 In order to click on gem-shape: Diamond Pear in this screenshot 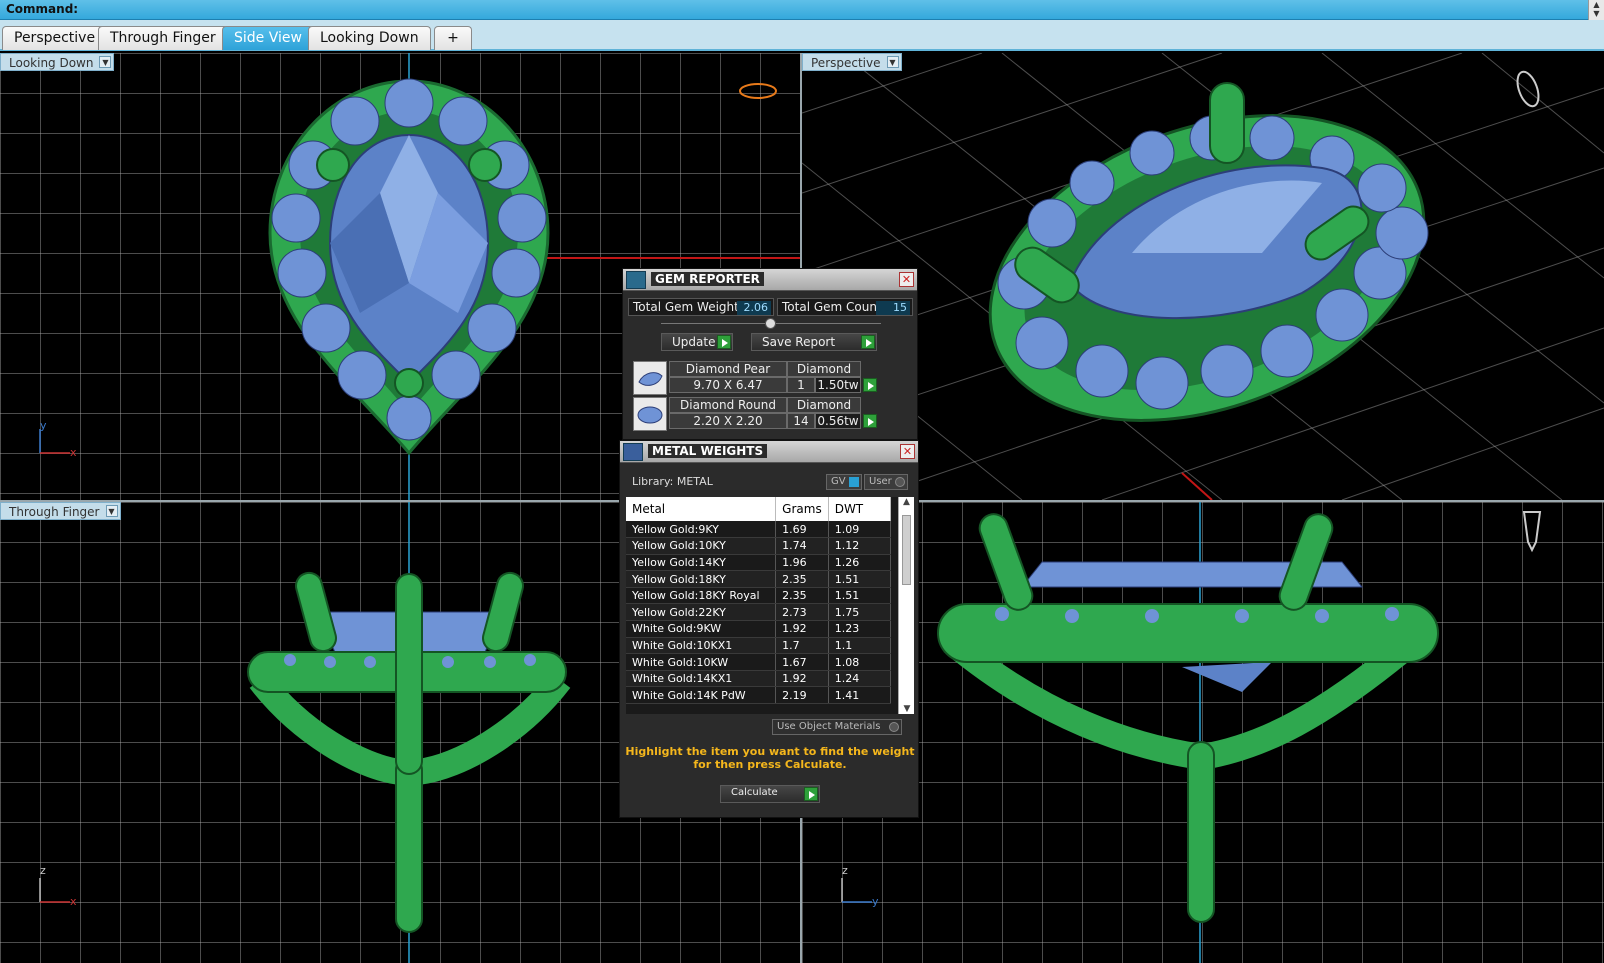, I will do `click(728, 369)`.